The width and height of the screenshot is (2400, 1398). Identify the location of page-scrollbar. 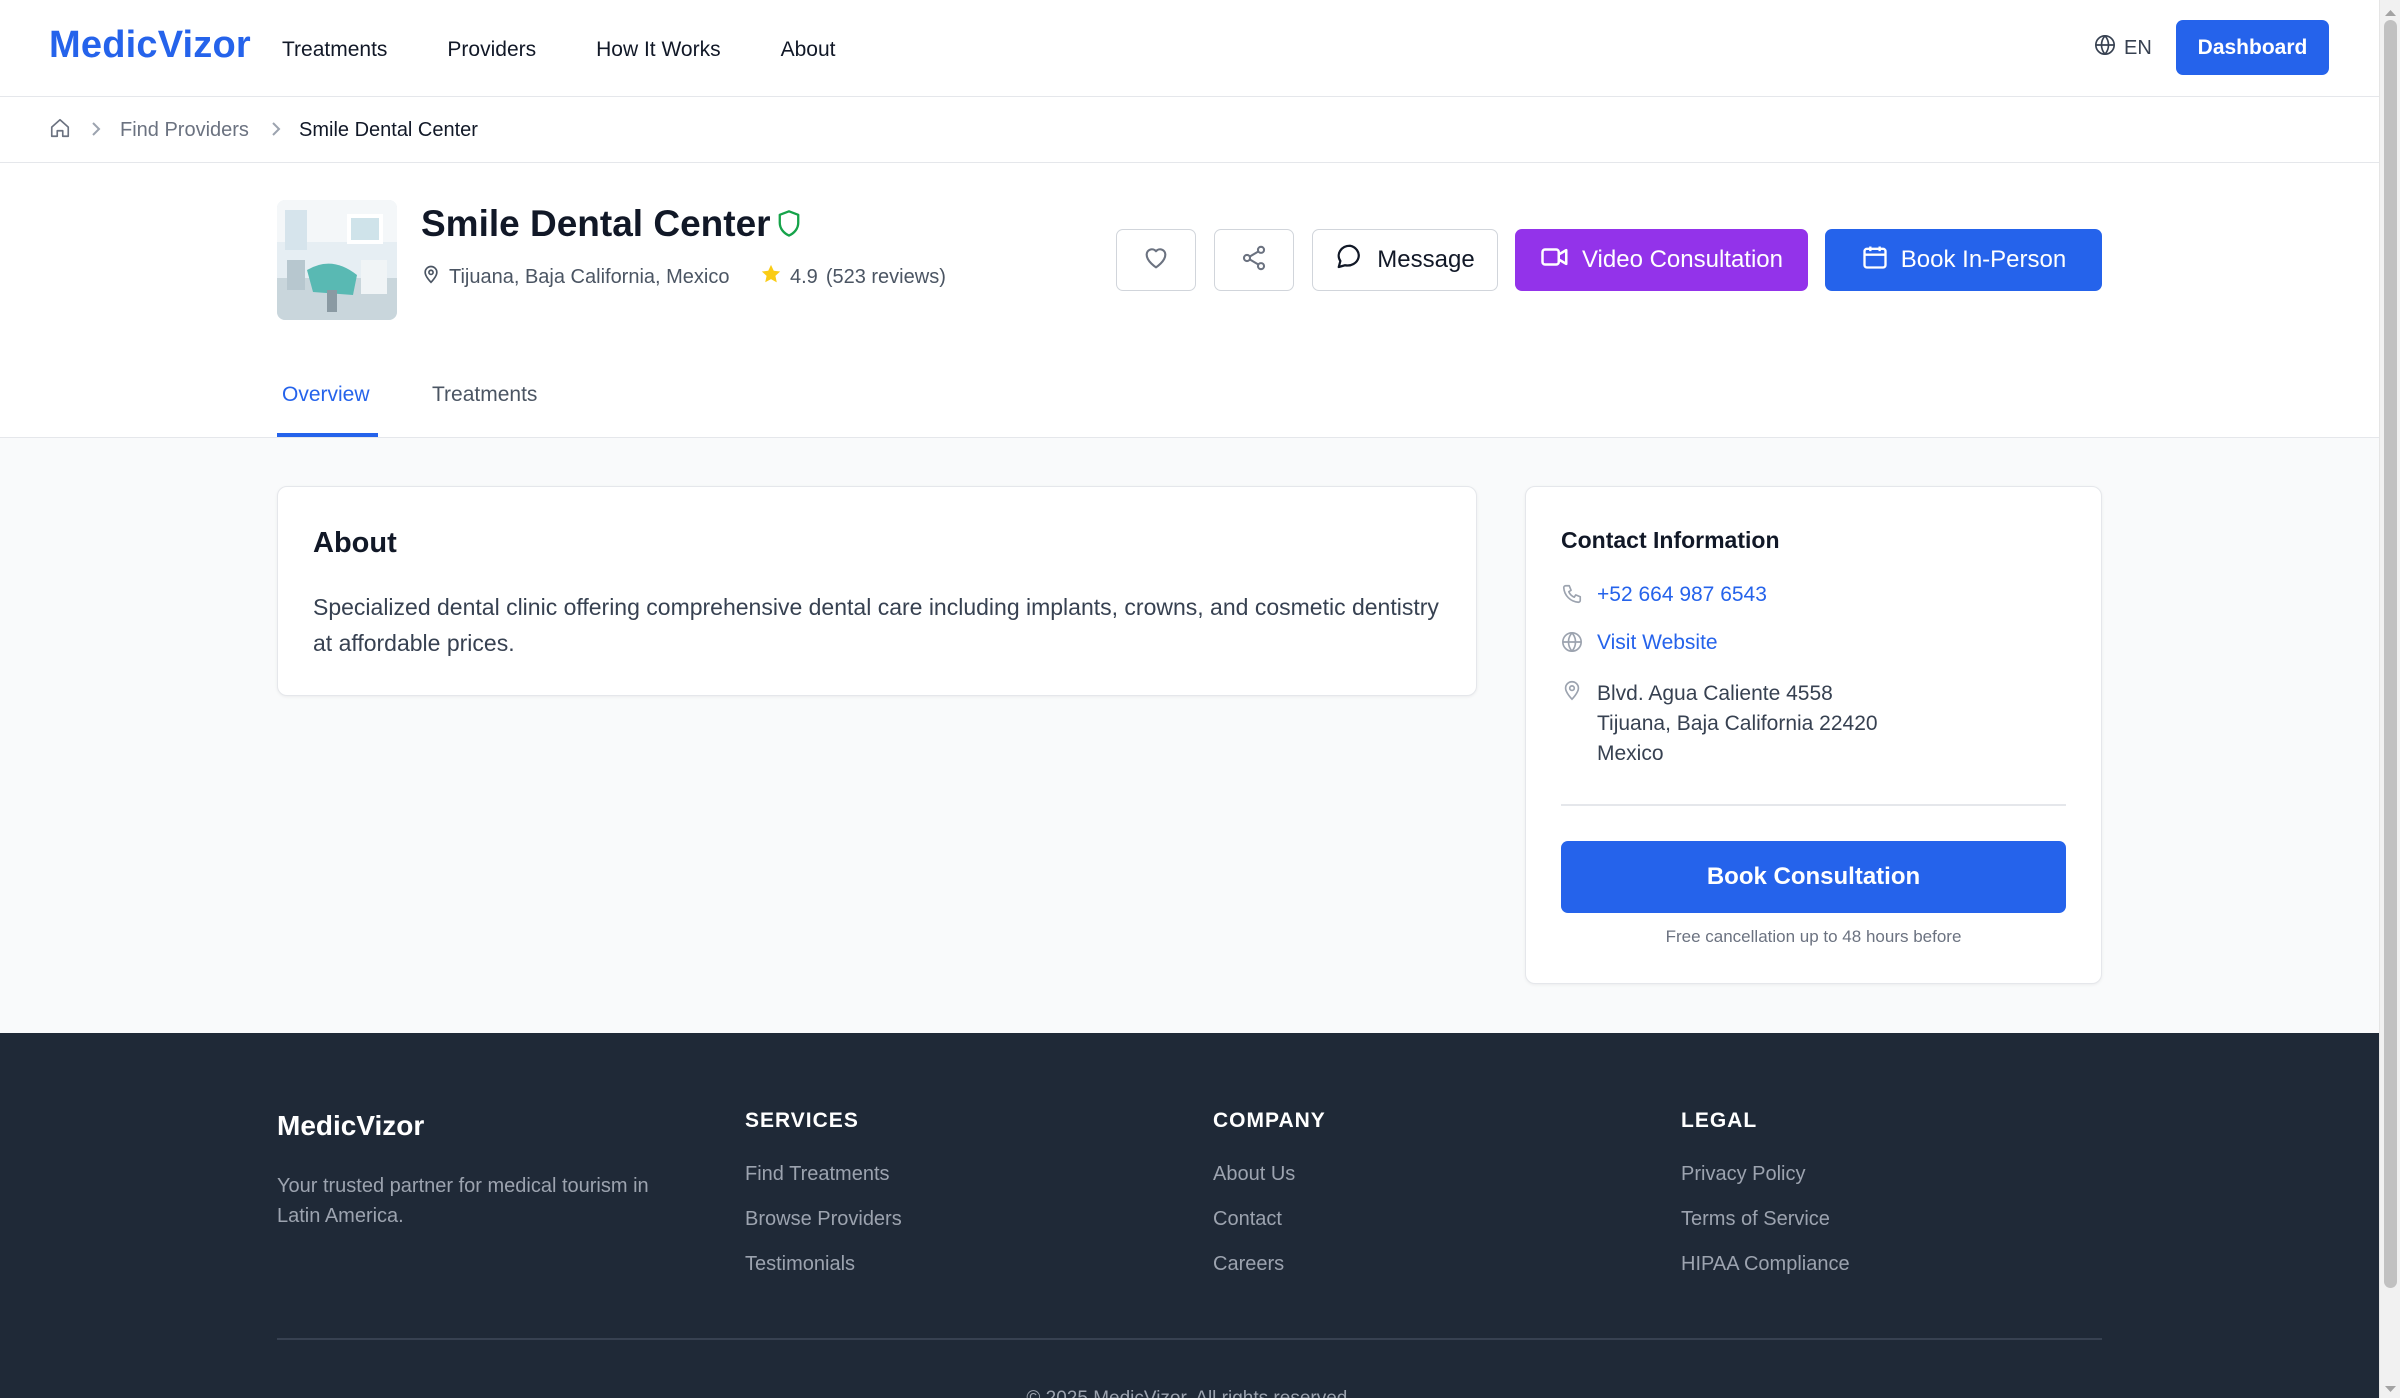
(2389, 699).